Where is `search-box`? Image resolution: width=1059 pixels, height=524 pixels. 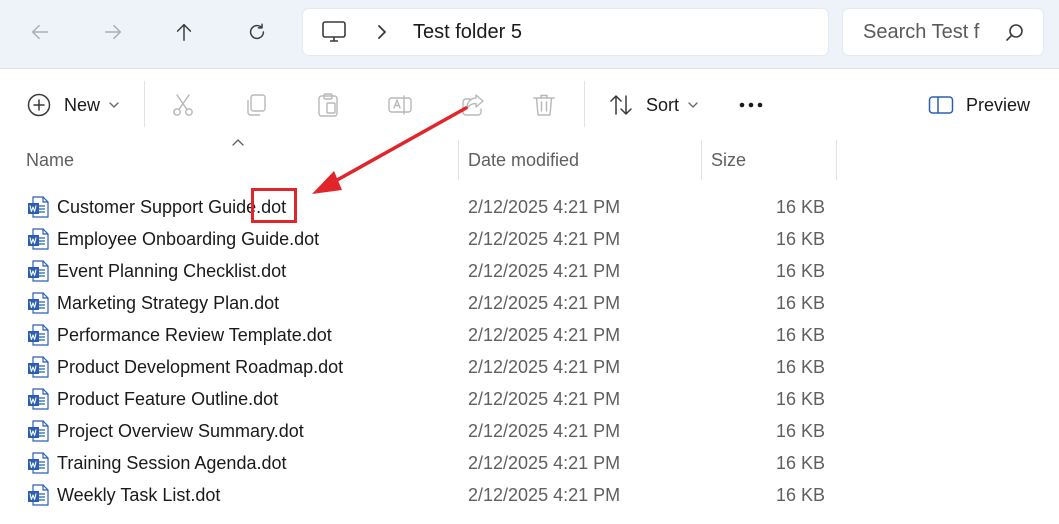
search-box is located at coordinates (943, 32).